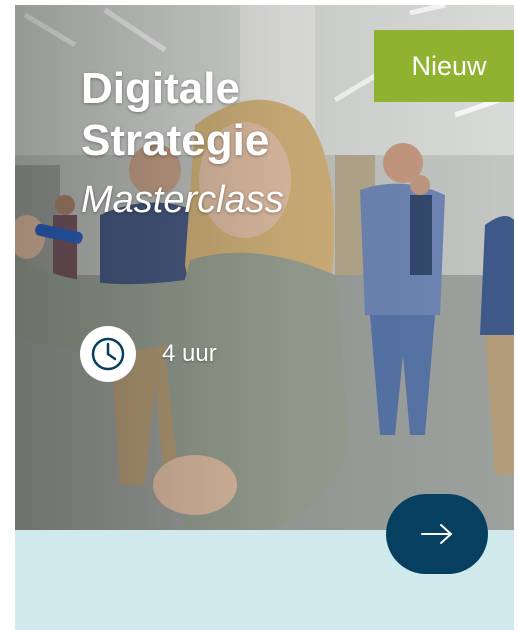 This screenshot has width=518, height=630. I want to click on course-subtitle: Masterclass, so click(182, 200).